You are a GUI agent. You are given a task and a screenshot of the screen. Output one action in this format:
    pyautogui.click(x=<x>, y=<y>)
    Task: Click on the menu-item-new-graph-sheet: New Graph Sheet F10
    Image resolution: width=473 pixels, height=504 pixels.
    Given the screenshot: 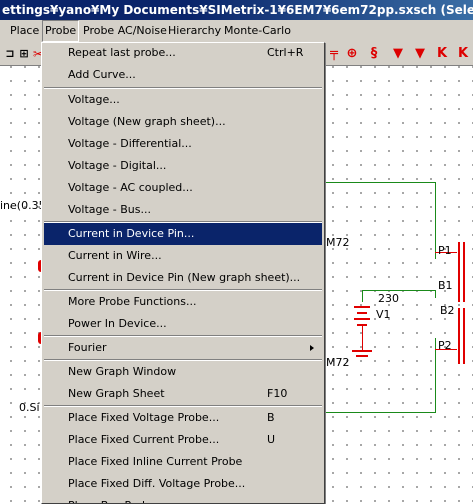 What is the action you would take?
    pyautogui.click(x=183, y=394)
    